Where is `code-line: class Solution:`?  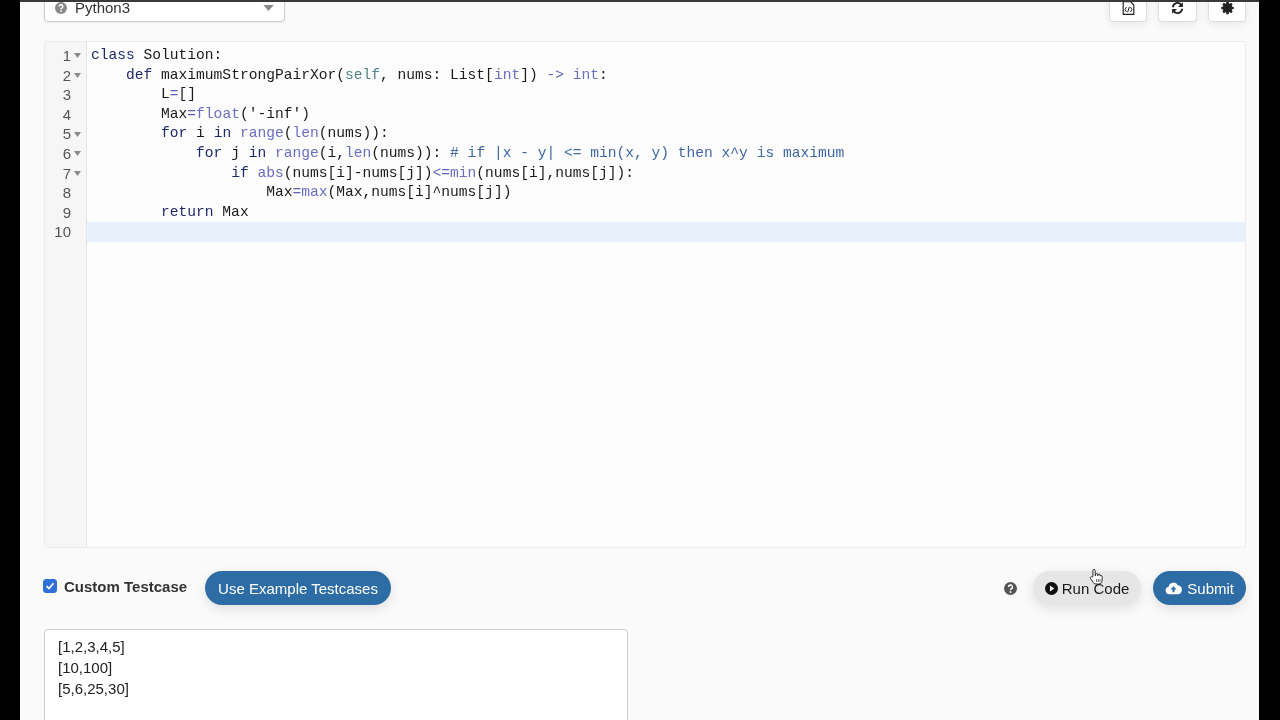
code-line: class Solution: is located at coordinates (157, 55).